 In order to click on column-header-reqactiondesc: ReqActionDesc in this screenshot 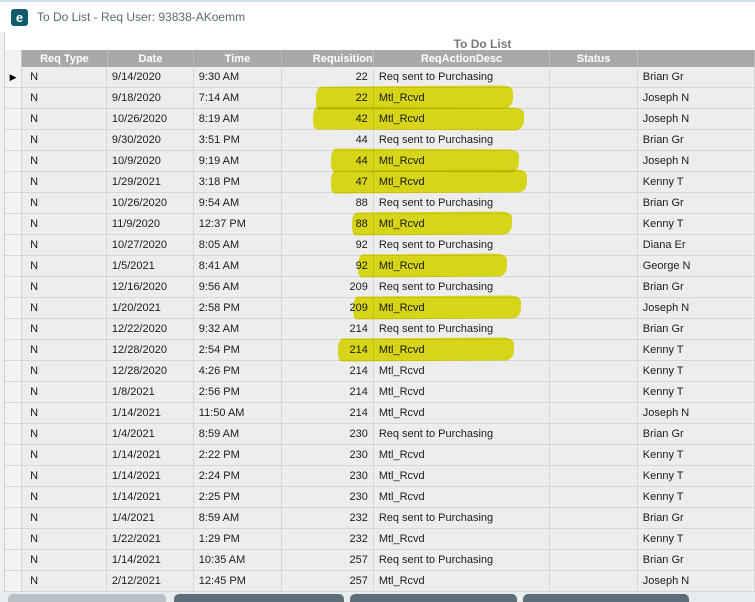, I will do `click(462, 58)`.